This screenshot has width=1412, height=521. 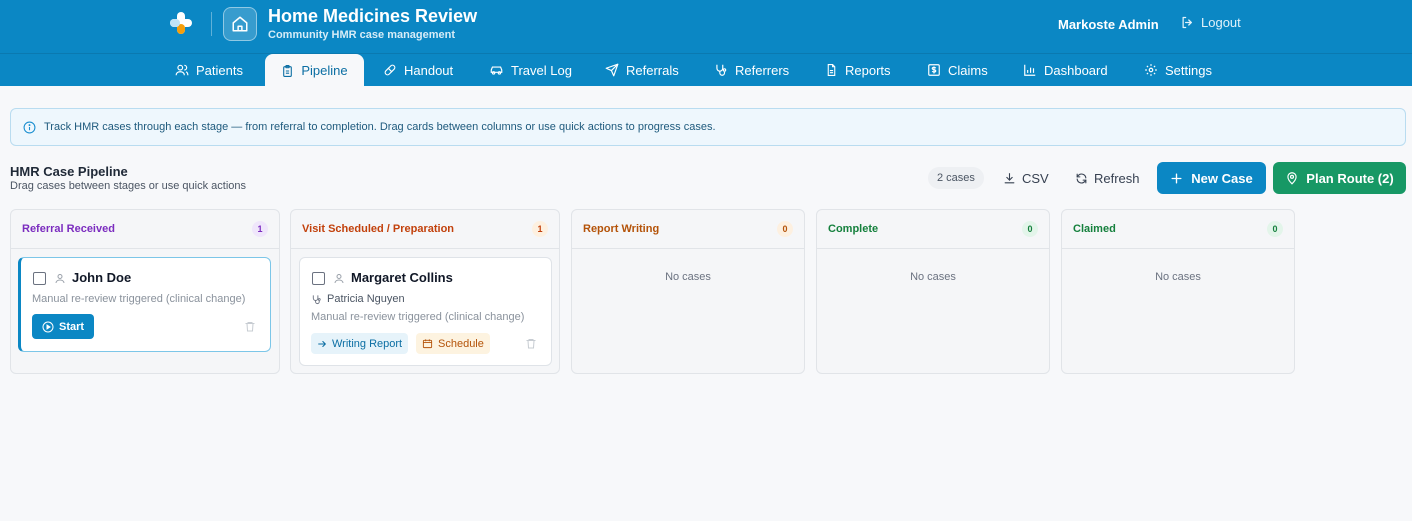 I want to click on tab-label: Travel Log, so click(x=541, y=70).